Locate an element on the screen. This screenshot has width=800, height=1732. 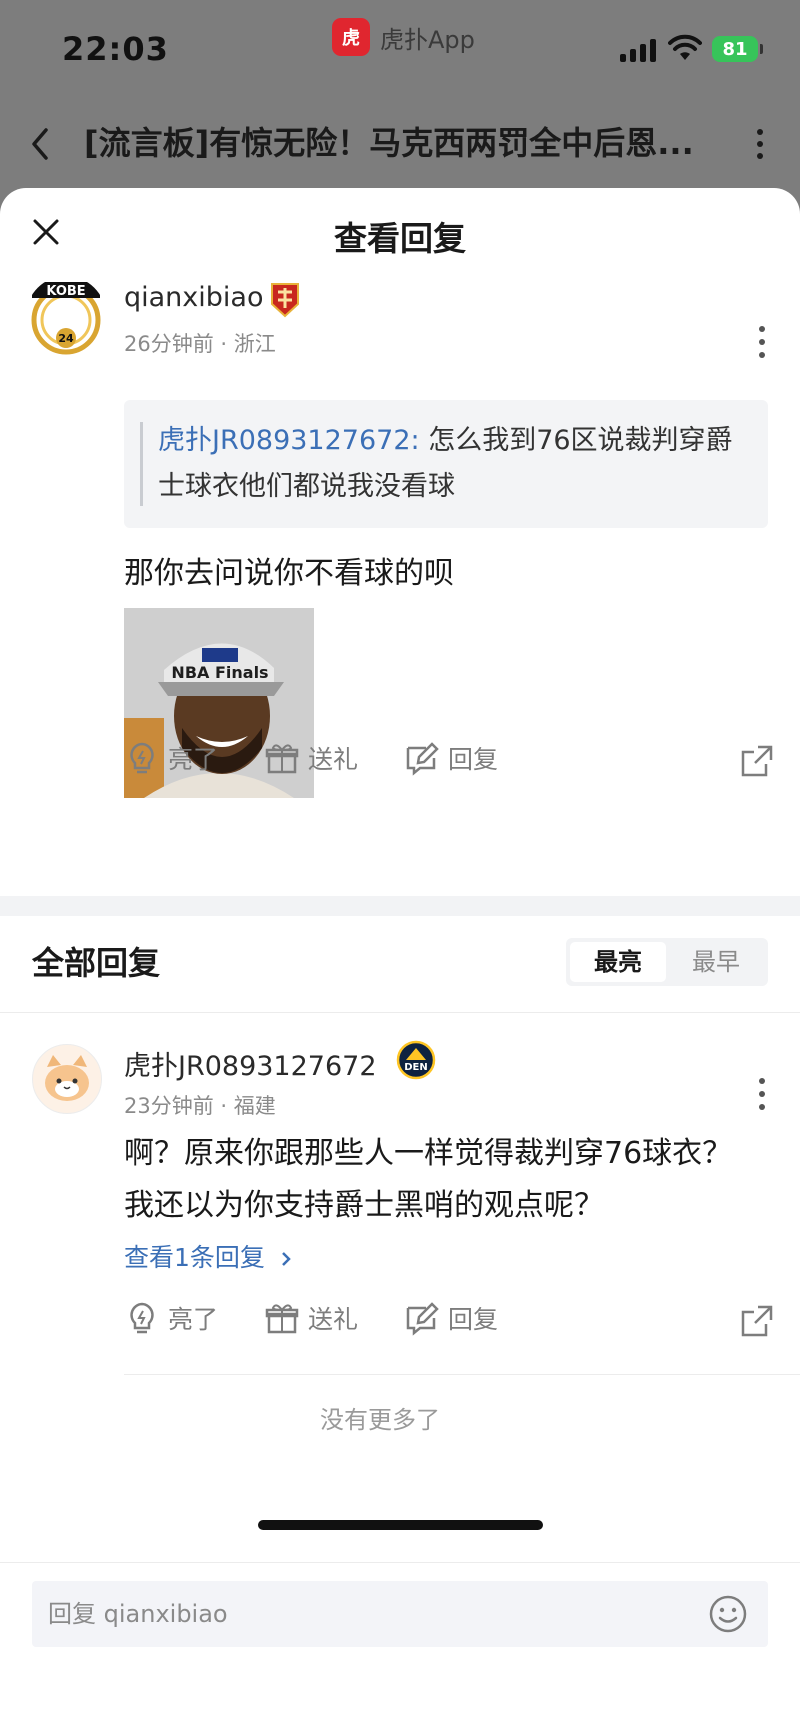
avatar-number: 24 is located at coordinates (66, 338).